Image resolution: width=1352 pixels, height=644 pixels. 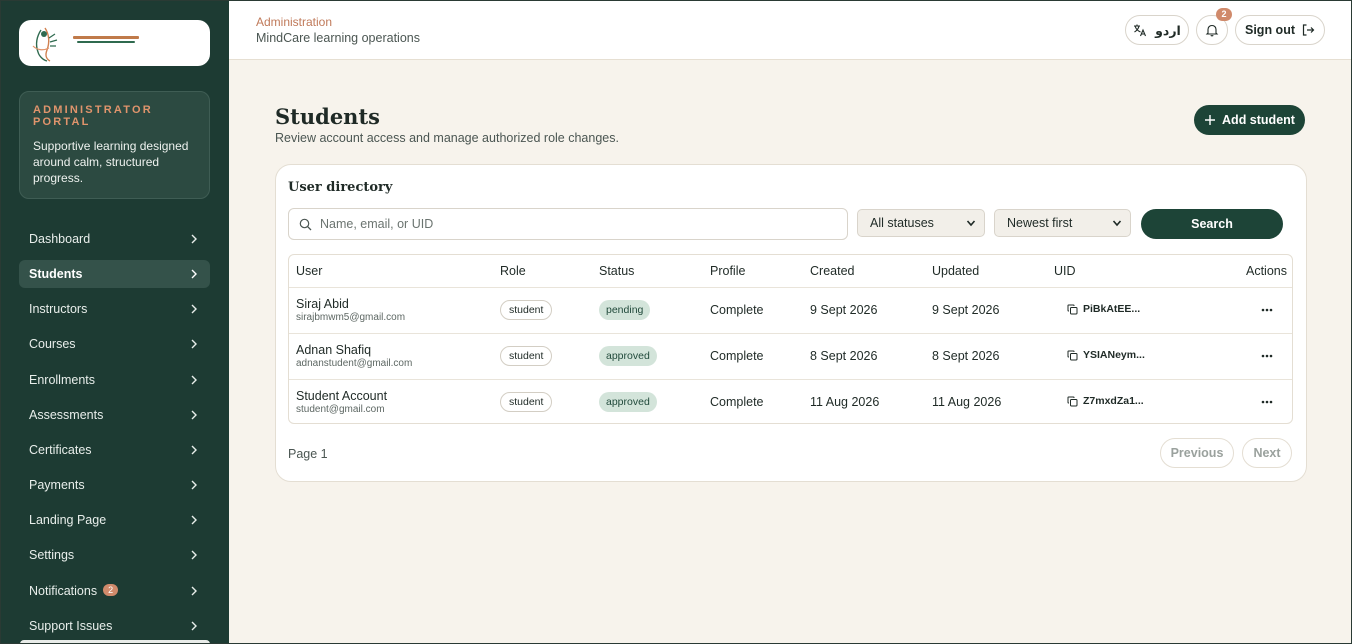 I want to click on header-subtitle: MindCare learning operations, so click(x=338, y=38).